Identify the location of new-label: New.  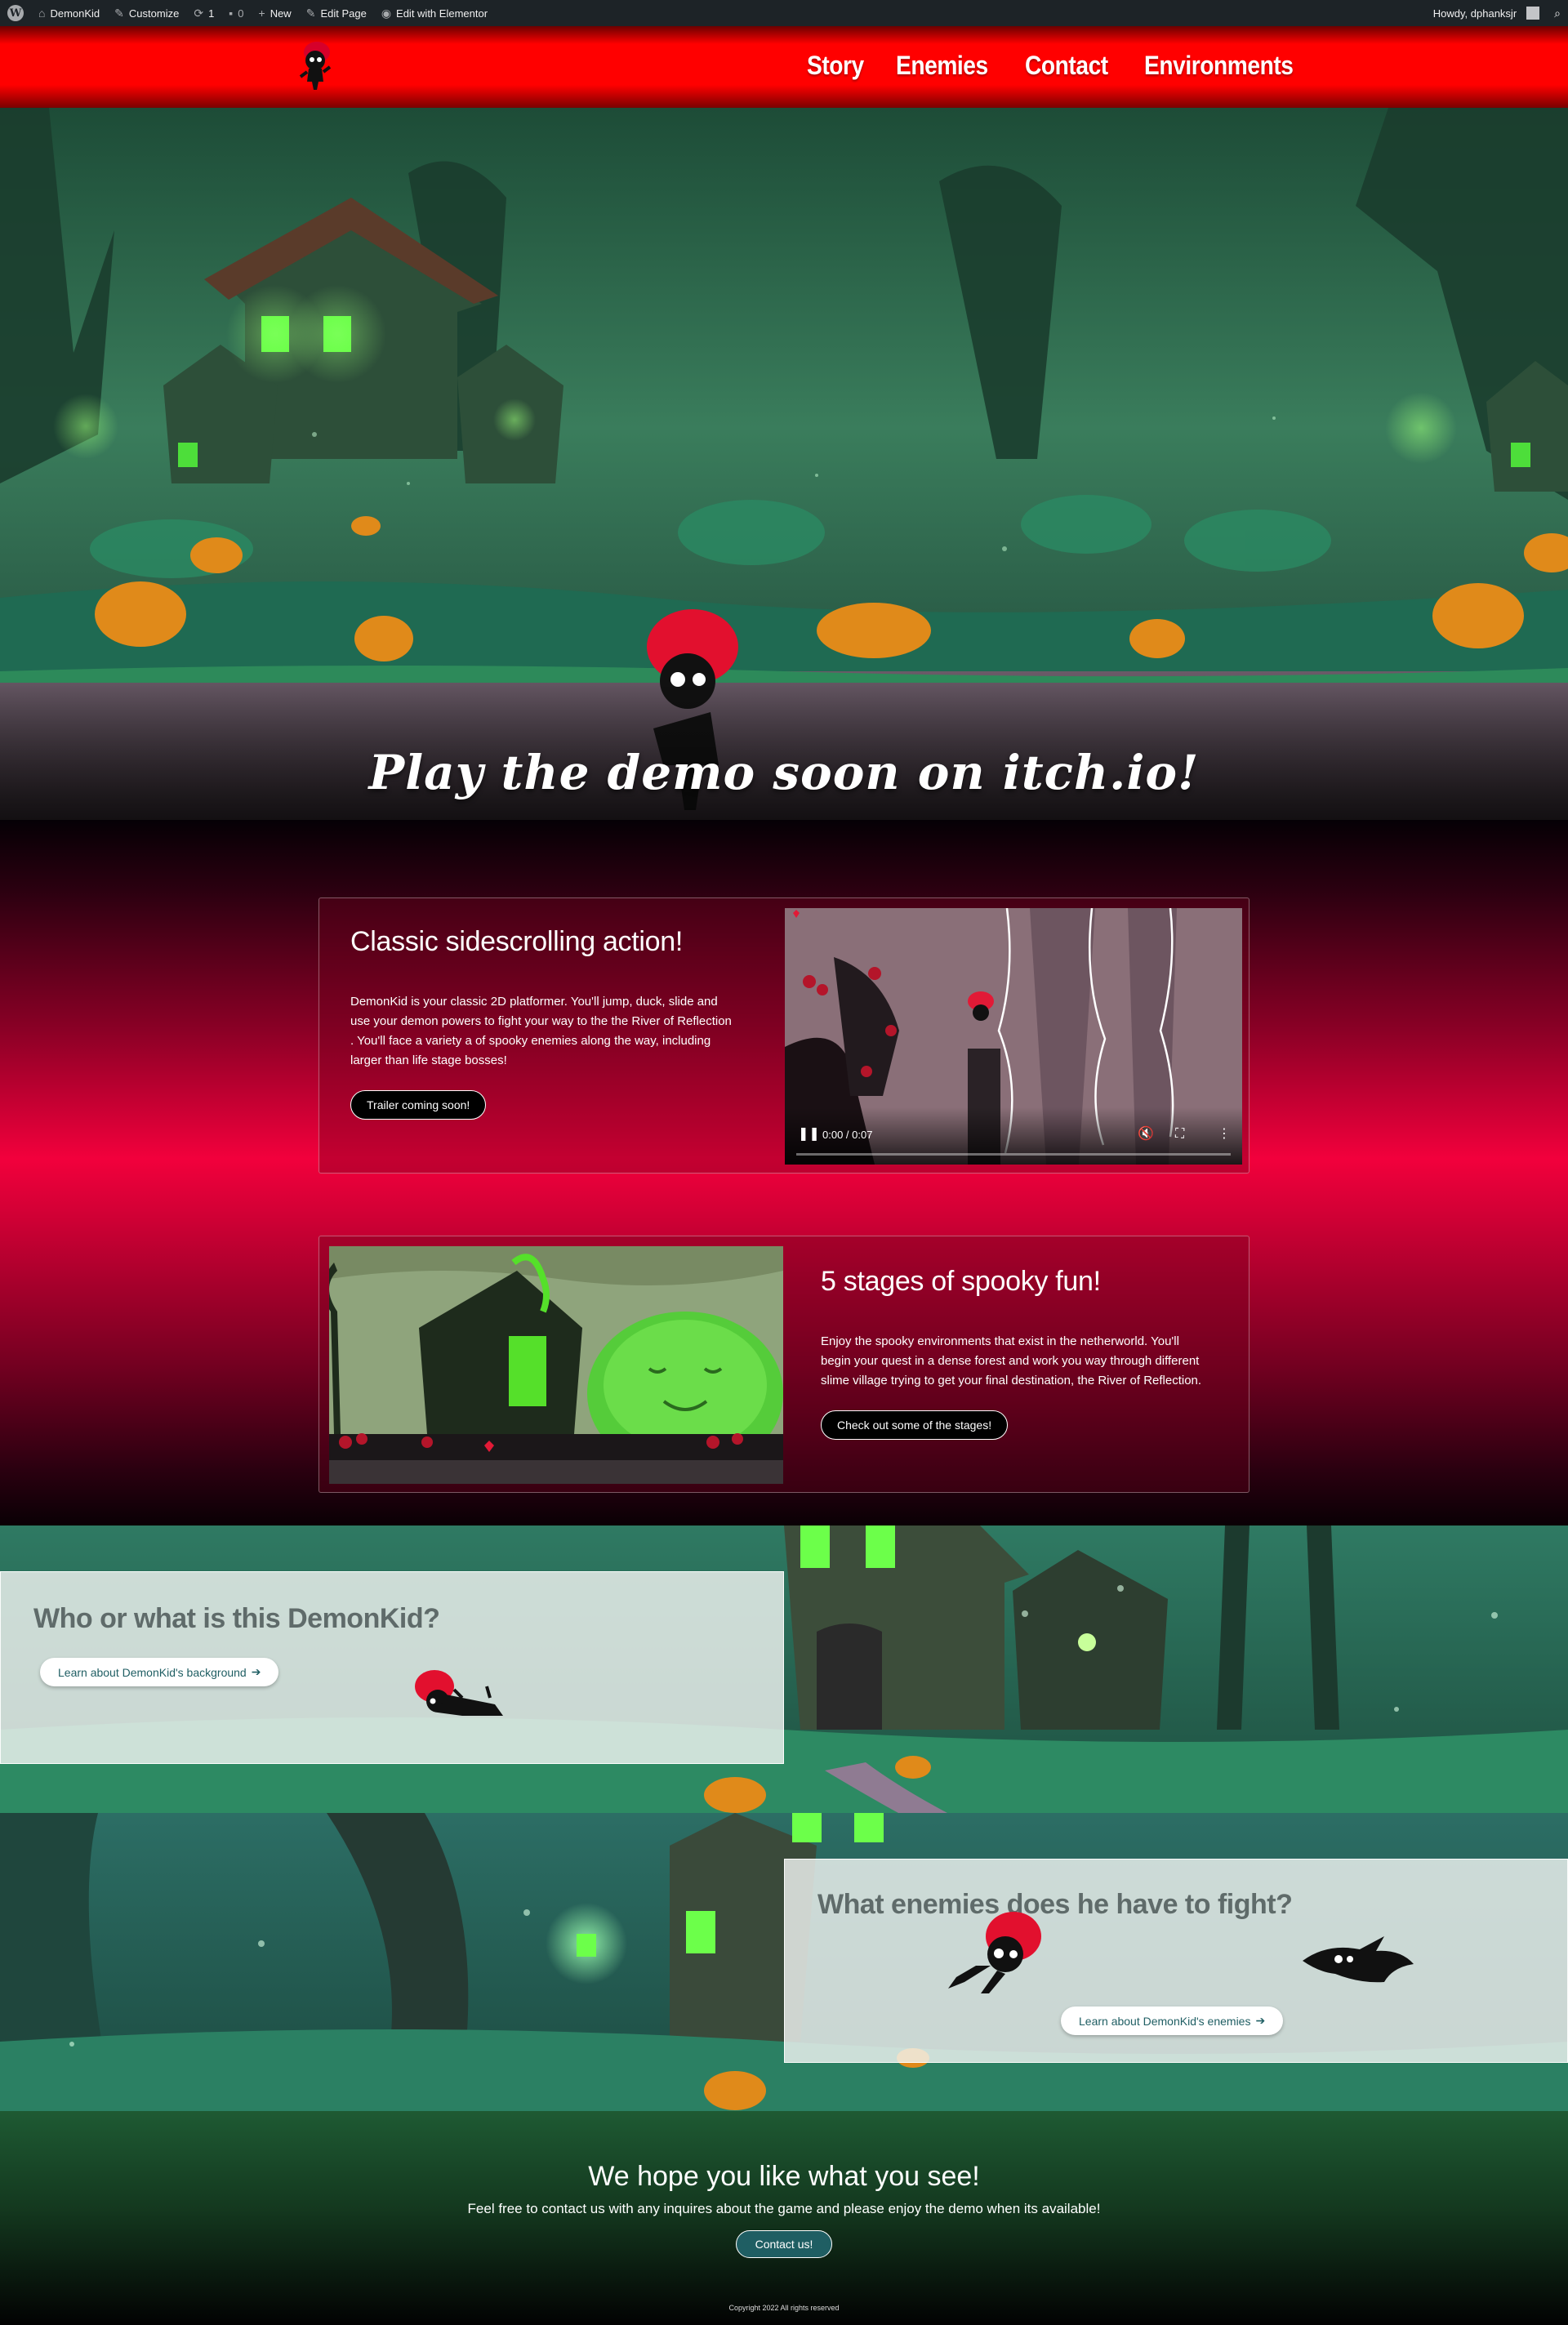
(281, 13).